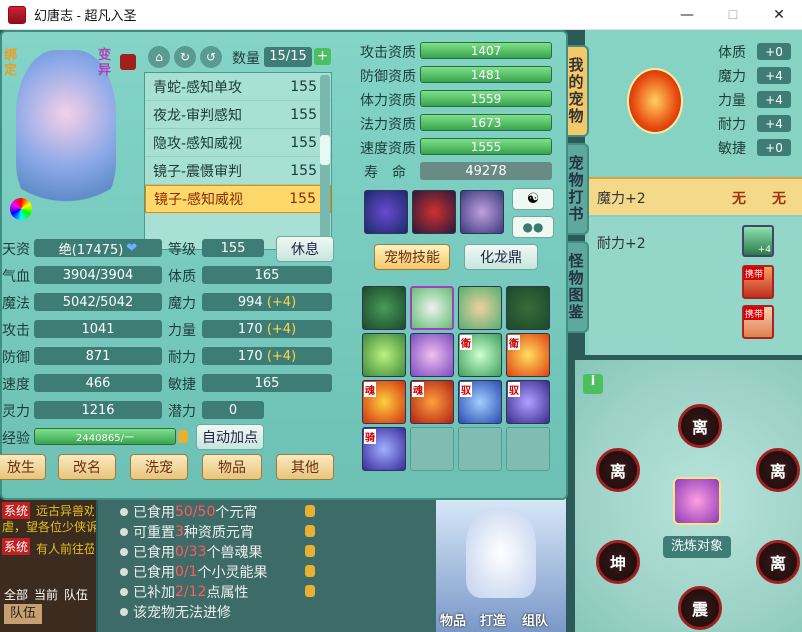 This screenshot has height=632, width=802. What do you see at coordinates (211, 57) in the screenshot?
I see `rotate-icon: ↺` at bounding box center [211, 57].